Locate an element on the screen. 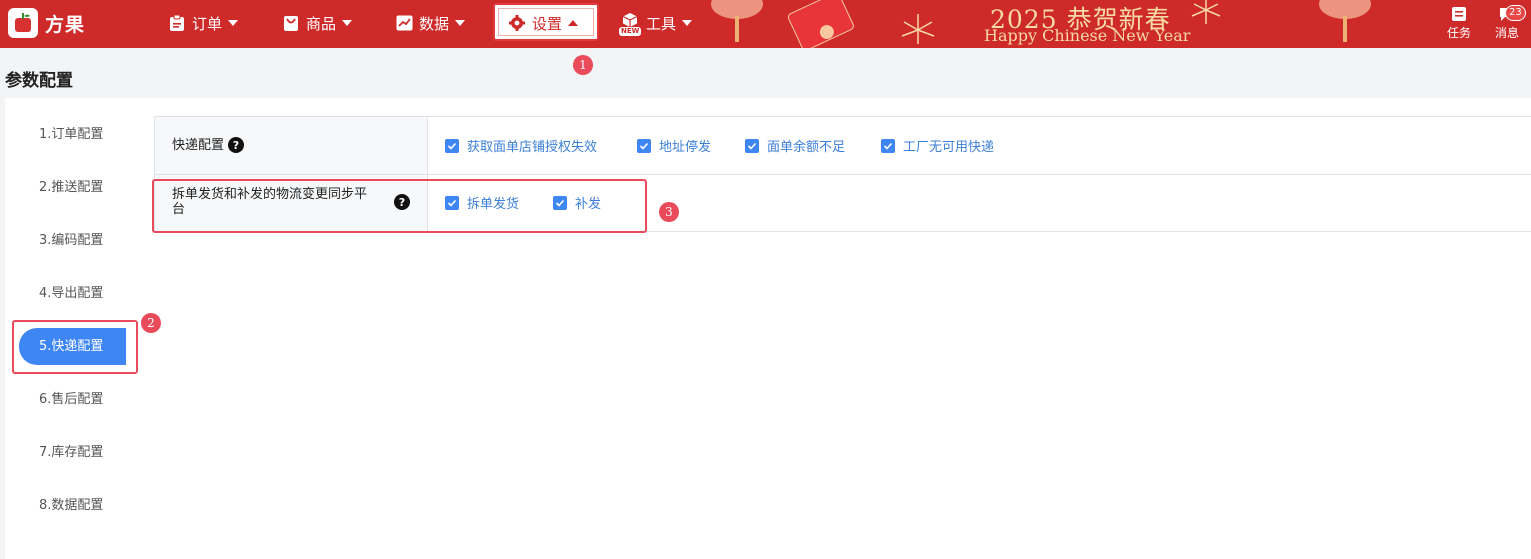 The height and width of the screenshot is (559, 1531). nav-data: 数据 is located at coordinates (430, 23).